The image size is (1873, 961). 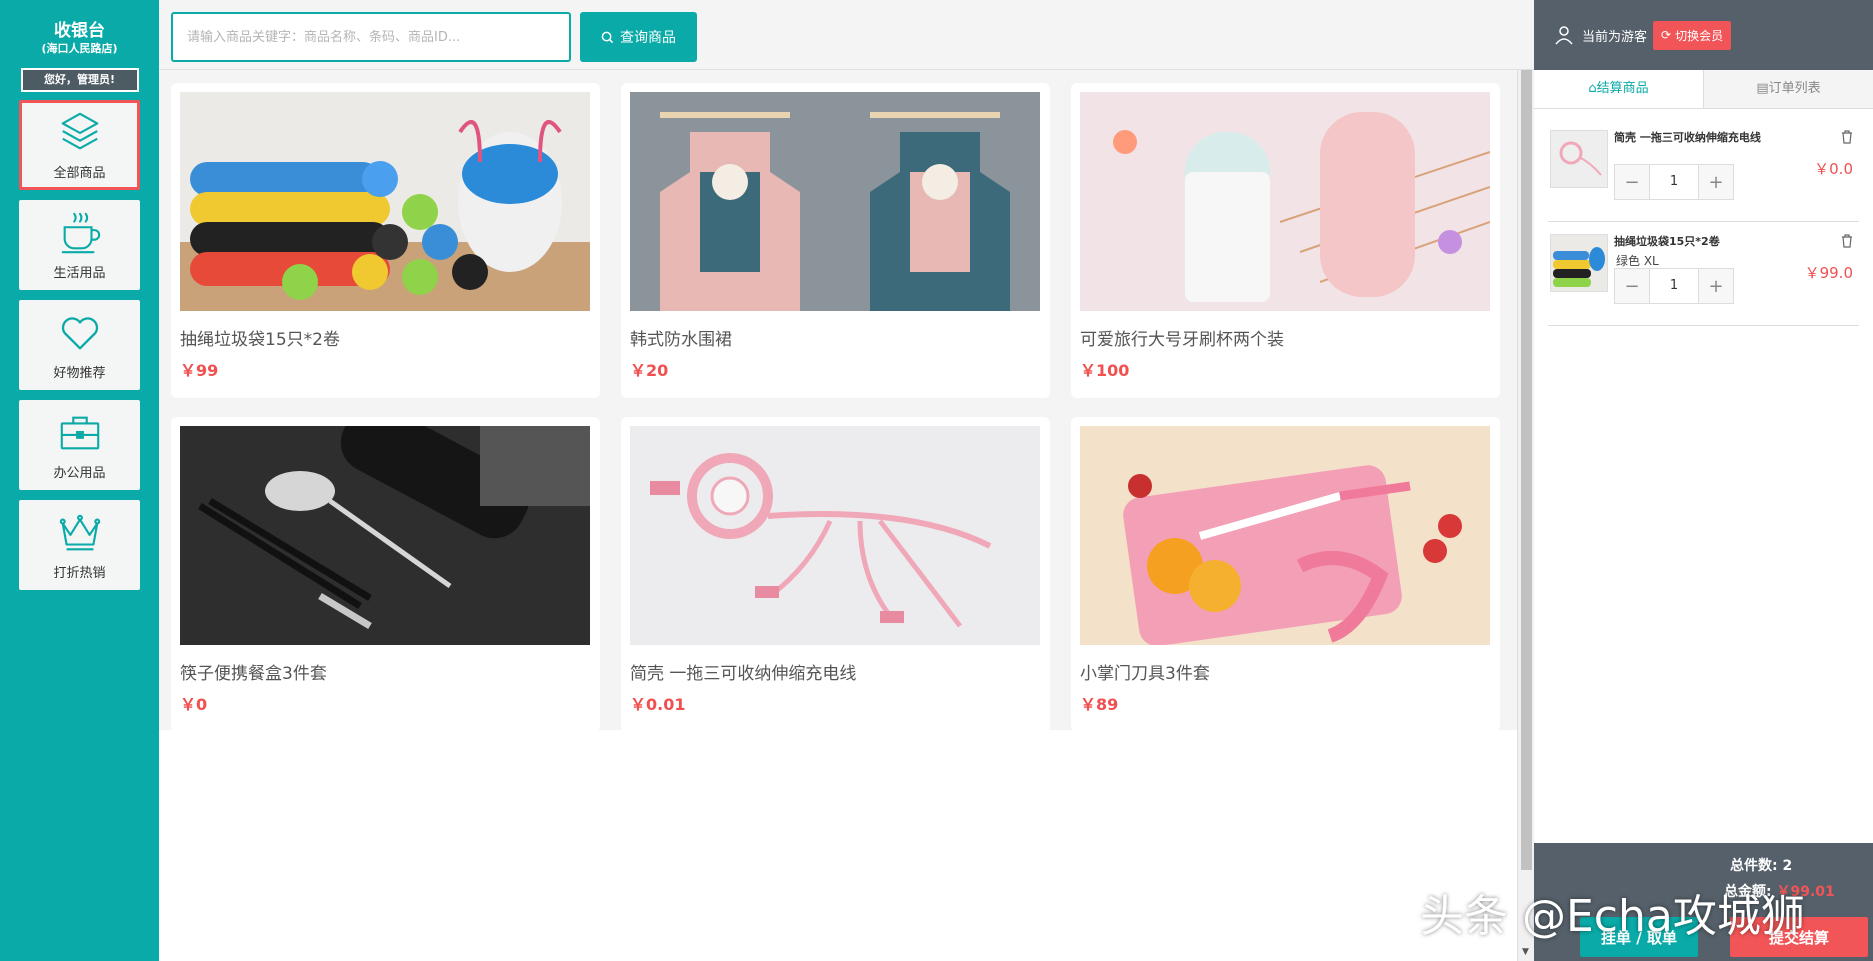 I want to click on nav-item-office: 办公用品, so click(x=79, y=445).